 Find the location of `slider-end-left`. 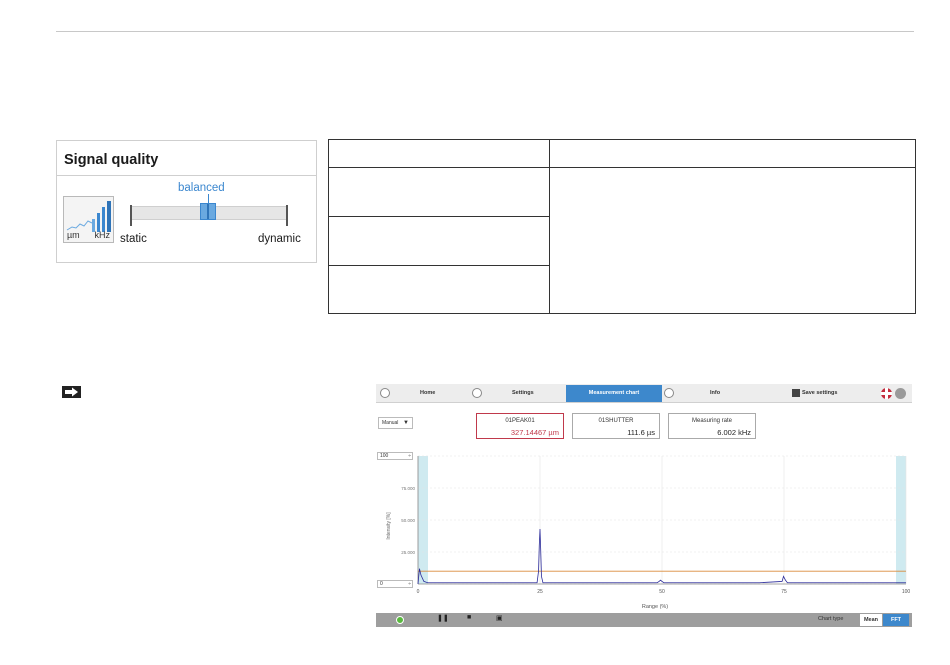

slider-end-left is located at coordinates (131, 215).